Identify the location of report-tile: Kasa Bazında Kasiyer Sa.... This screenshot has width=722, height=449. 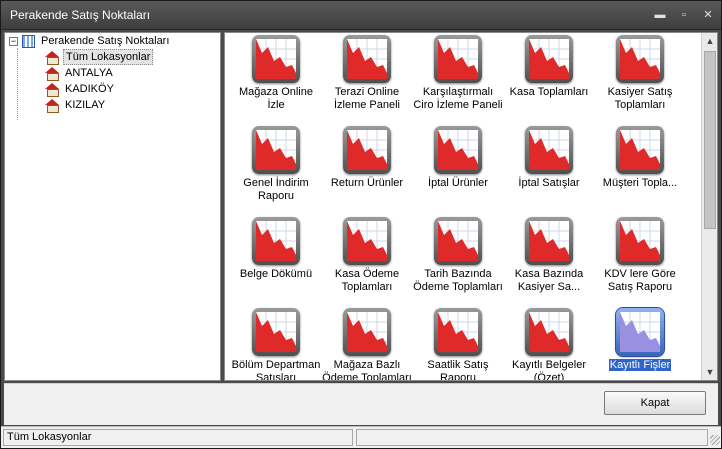
(549, 260).